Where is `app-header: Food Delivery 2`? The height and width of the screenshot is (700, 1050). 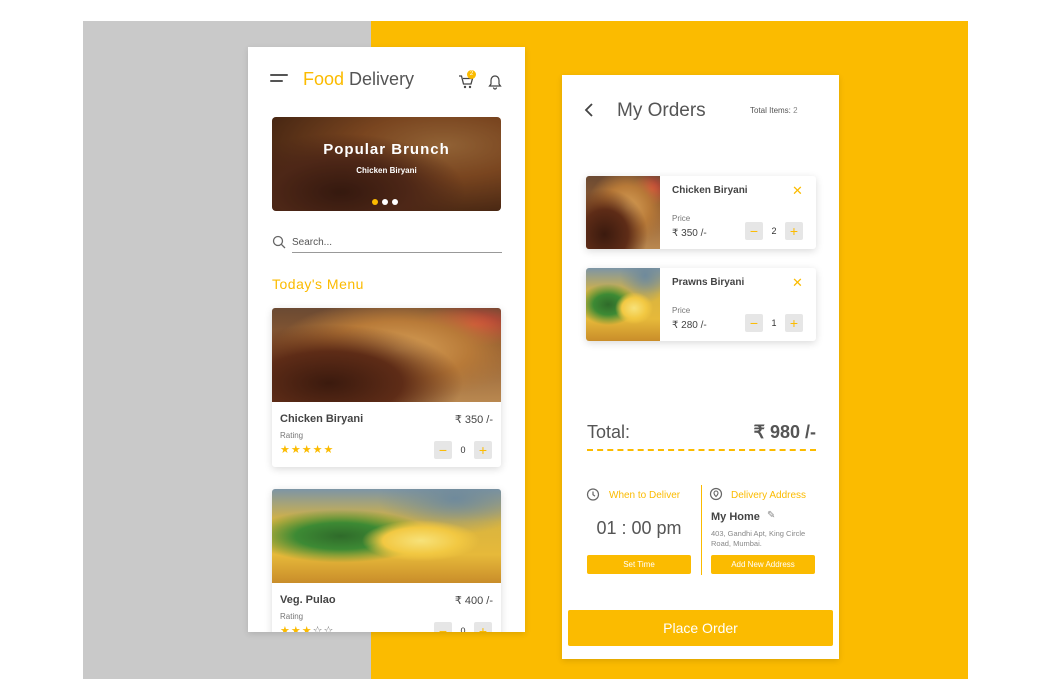 app-header: Food Delivery 2 is located at coordinates (386, 77).